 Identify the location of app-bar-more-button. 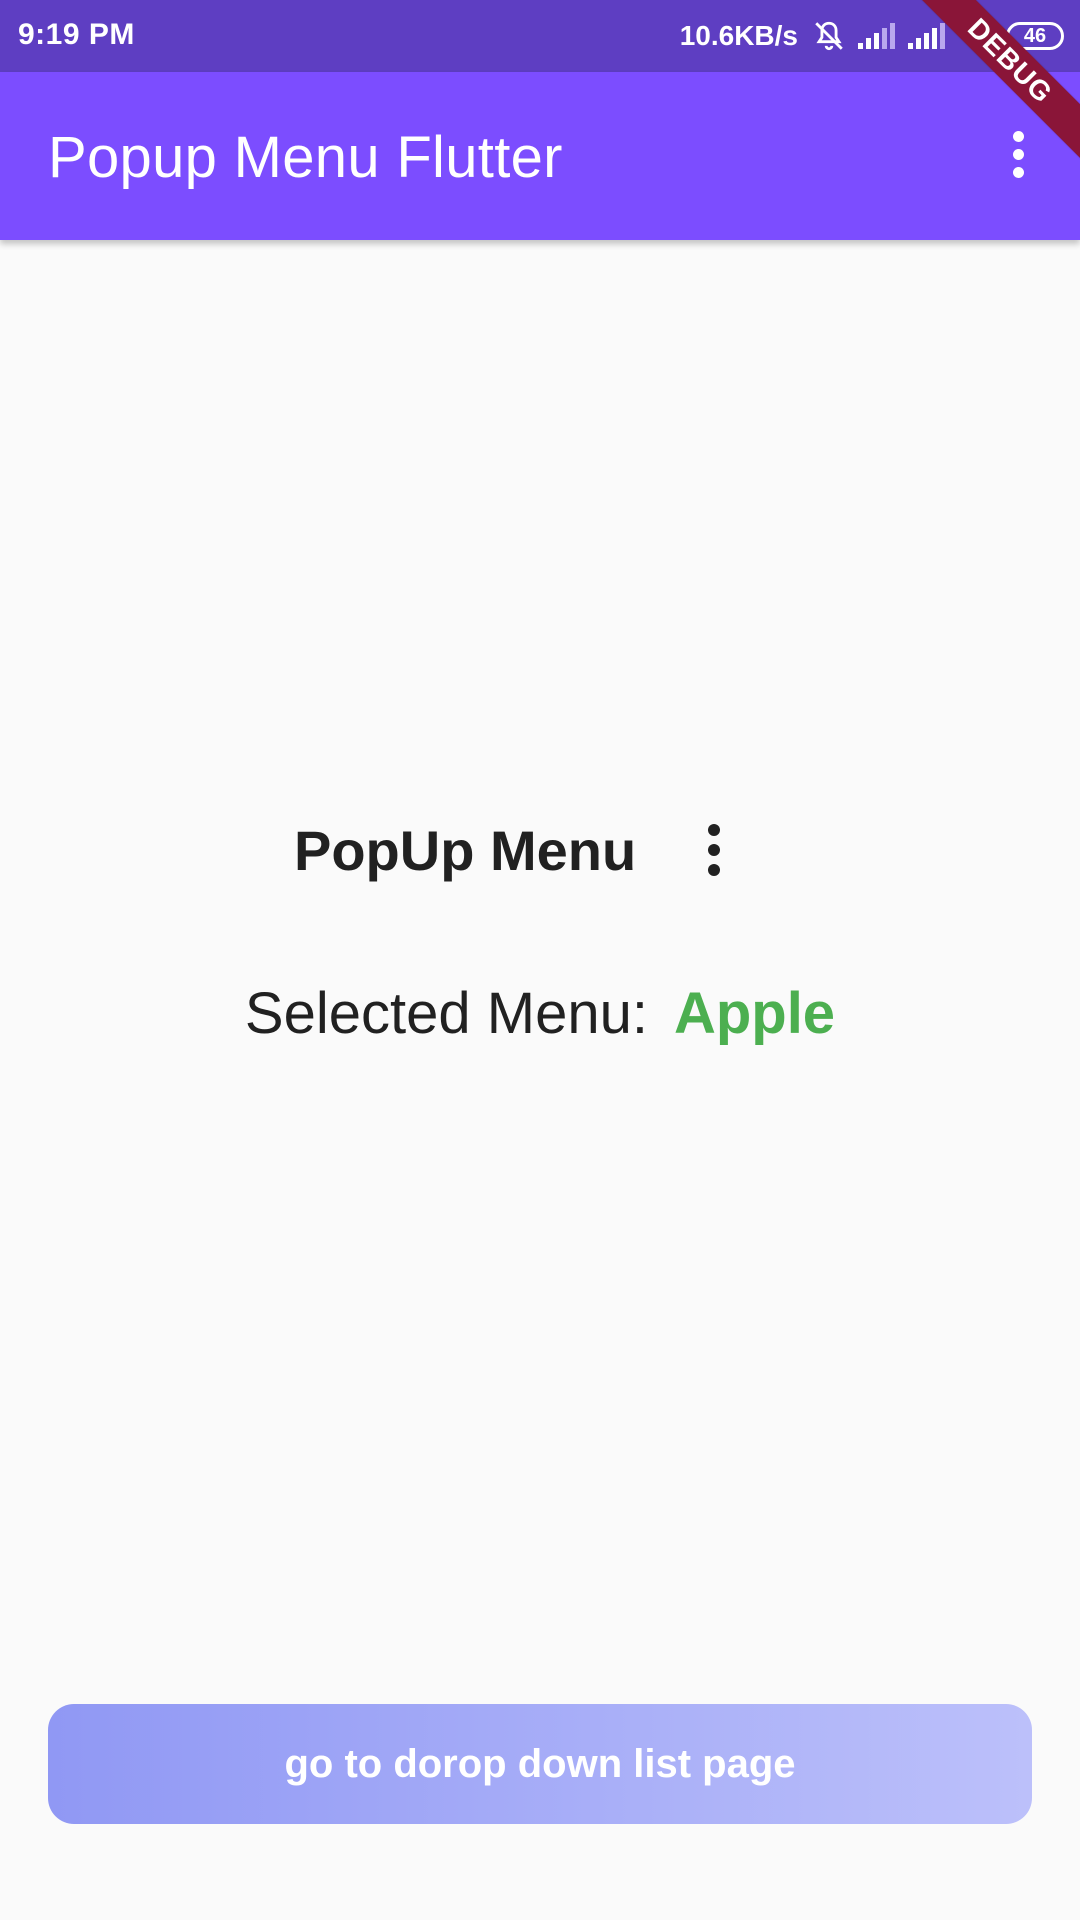
(1018, 154).